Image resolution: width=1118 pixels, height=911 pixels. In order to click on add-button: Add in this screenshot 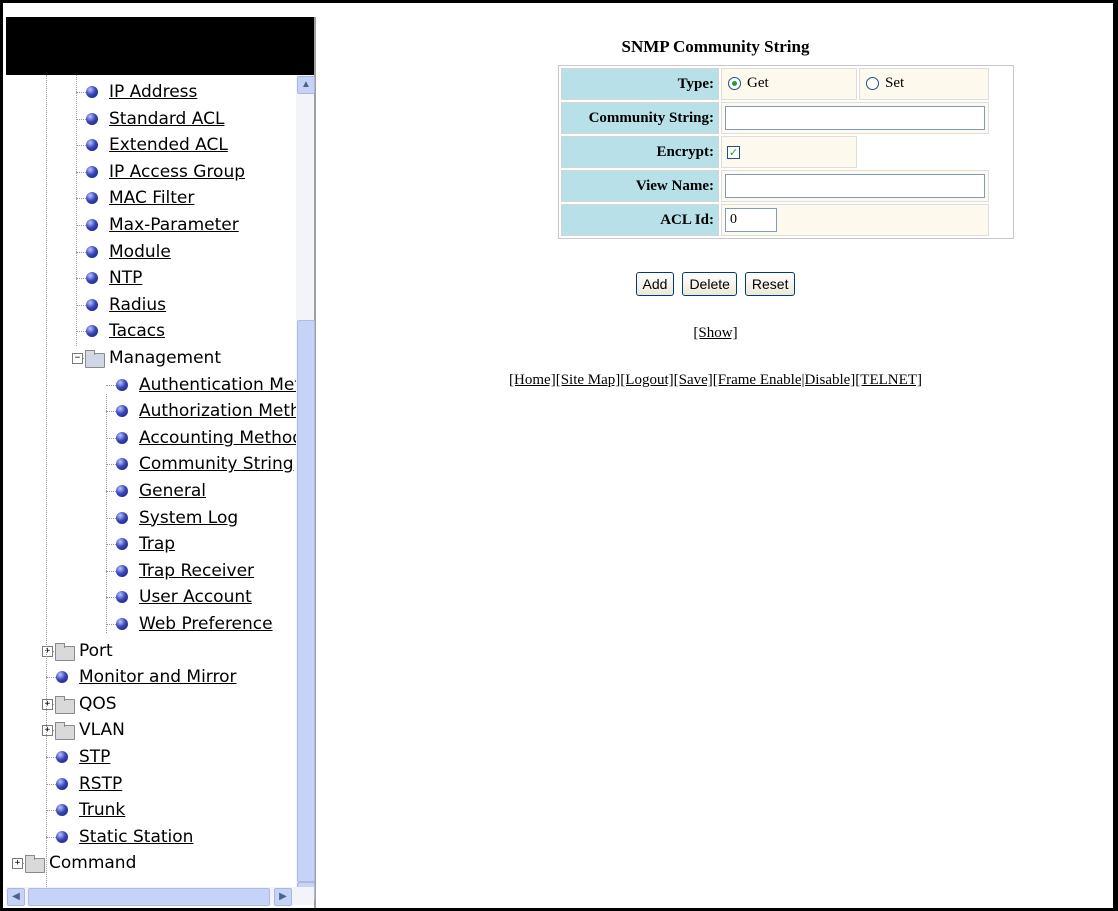, I will do `click(655, 284)`.